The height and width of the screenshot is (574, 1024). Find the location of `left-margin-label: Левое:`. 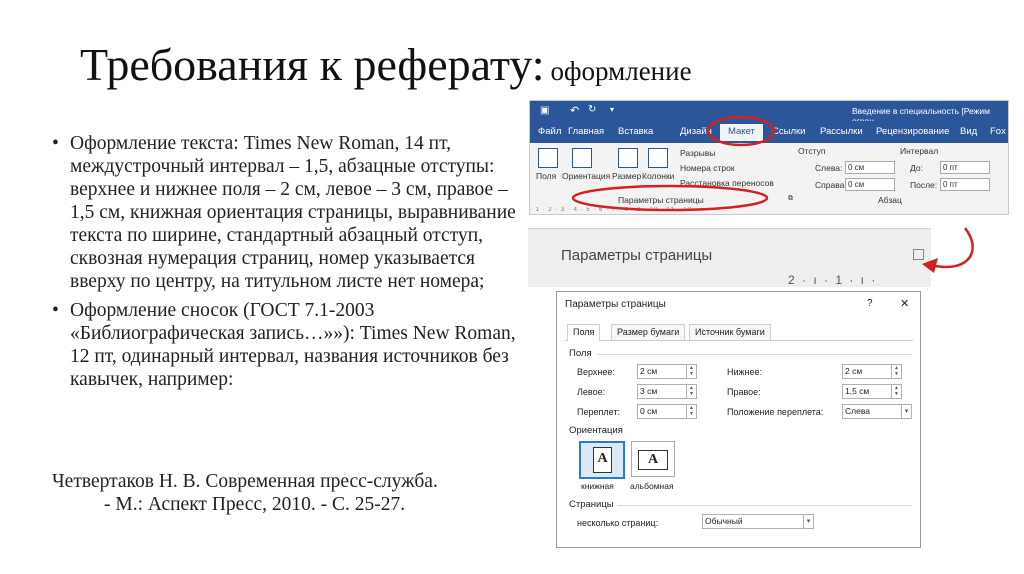

left-margin-label: Левое: is located at coordinates (591, 392).